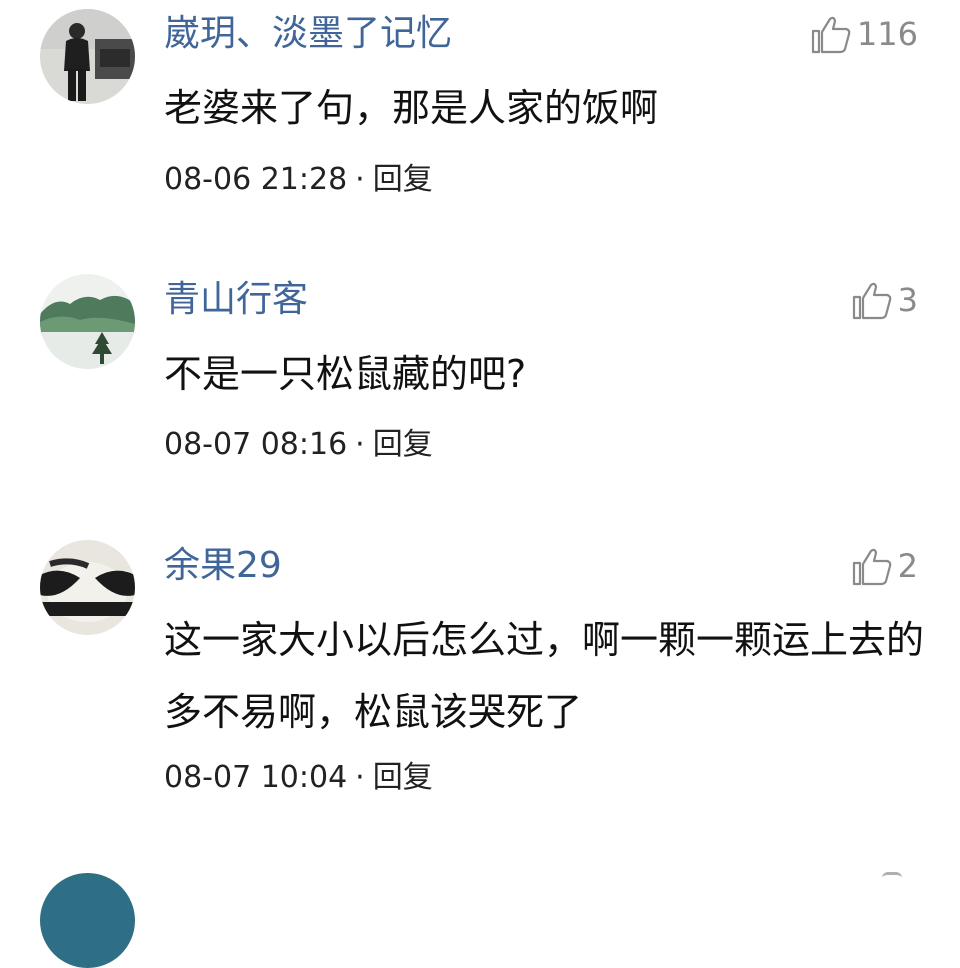 The height and width of the screenshot is (968, 960). I want to click on username: 余果29, so click(223, 566).